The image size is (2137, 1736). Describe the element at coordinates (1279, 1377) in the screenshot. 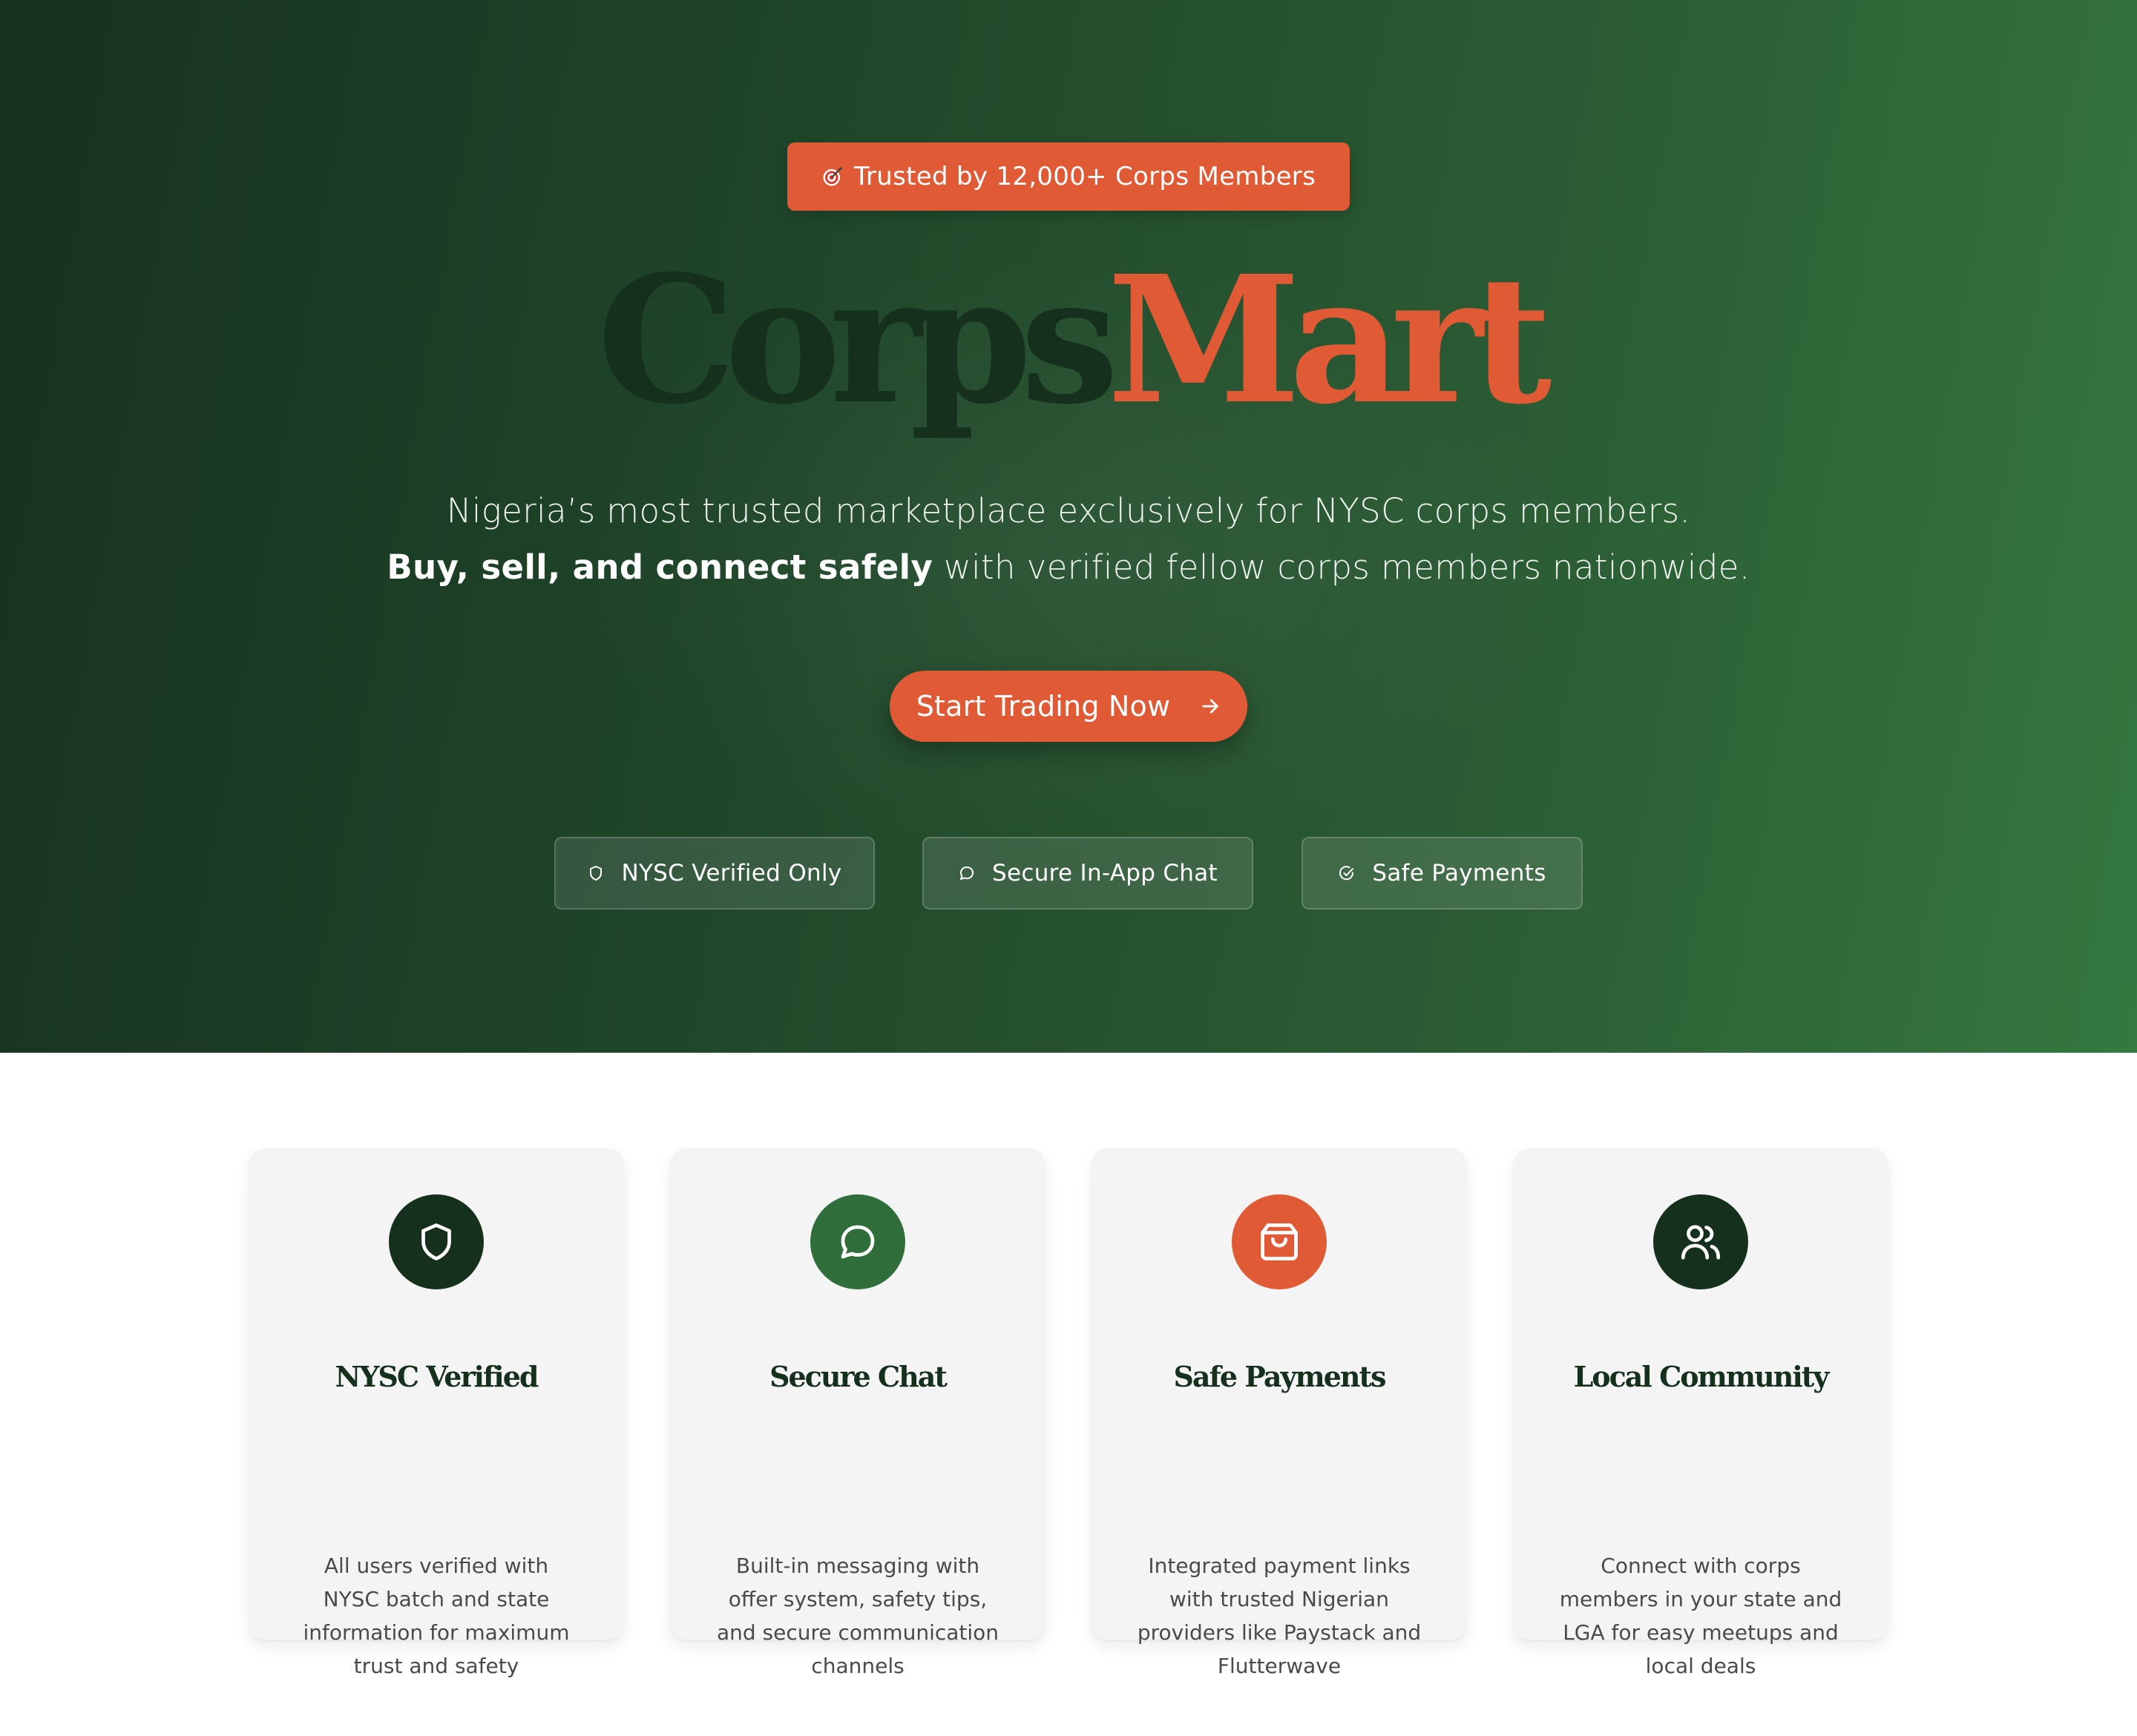

I see `feature-title: Safe Payments` at that location.